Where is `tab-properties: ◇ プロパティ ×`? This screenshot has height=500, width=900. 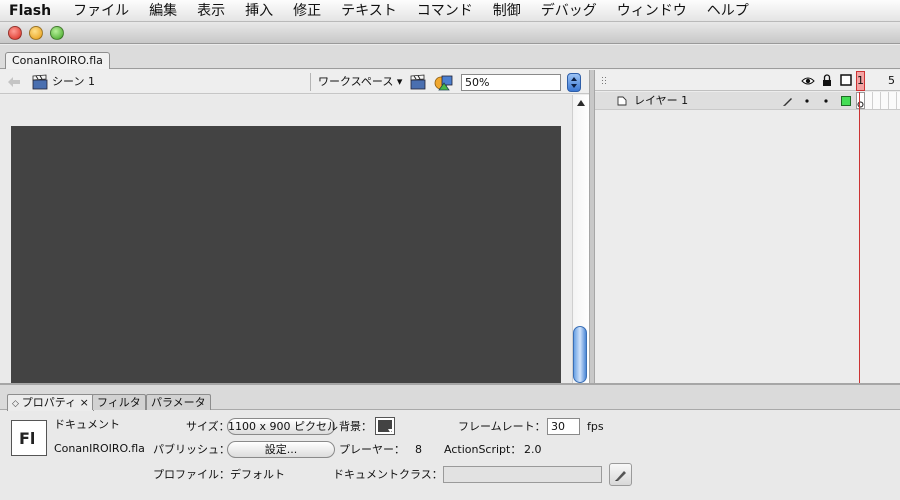 tab-properties: ◇ プロパティ × is located at coordinates (50, 402).